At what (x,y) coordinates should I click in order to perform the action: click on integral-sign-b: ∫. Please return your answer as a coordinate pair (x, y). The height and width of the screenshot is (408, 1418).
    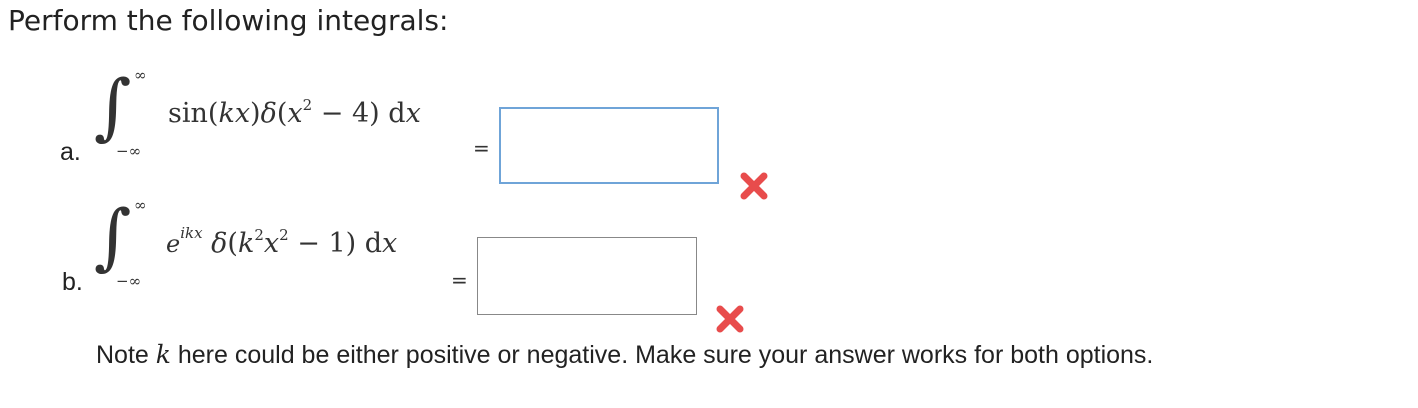
    Looking at the image, I should click on (113, 236).